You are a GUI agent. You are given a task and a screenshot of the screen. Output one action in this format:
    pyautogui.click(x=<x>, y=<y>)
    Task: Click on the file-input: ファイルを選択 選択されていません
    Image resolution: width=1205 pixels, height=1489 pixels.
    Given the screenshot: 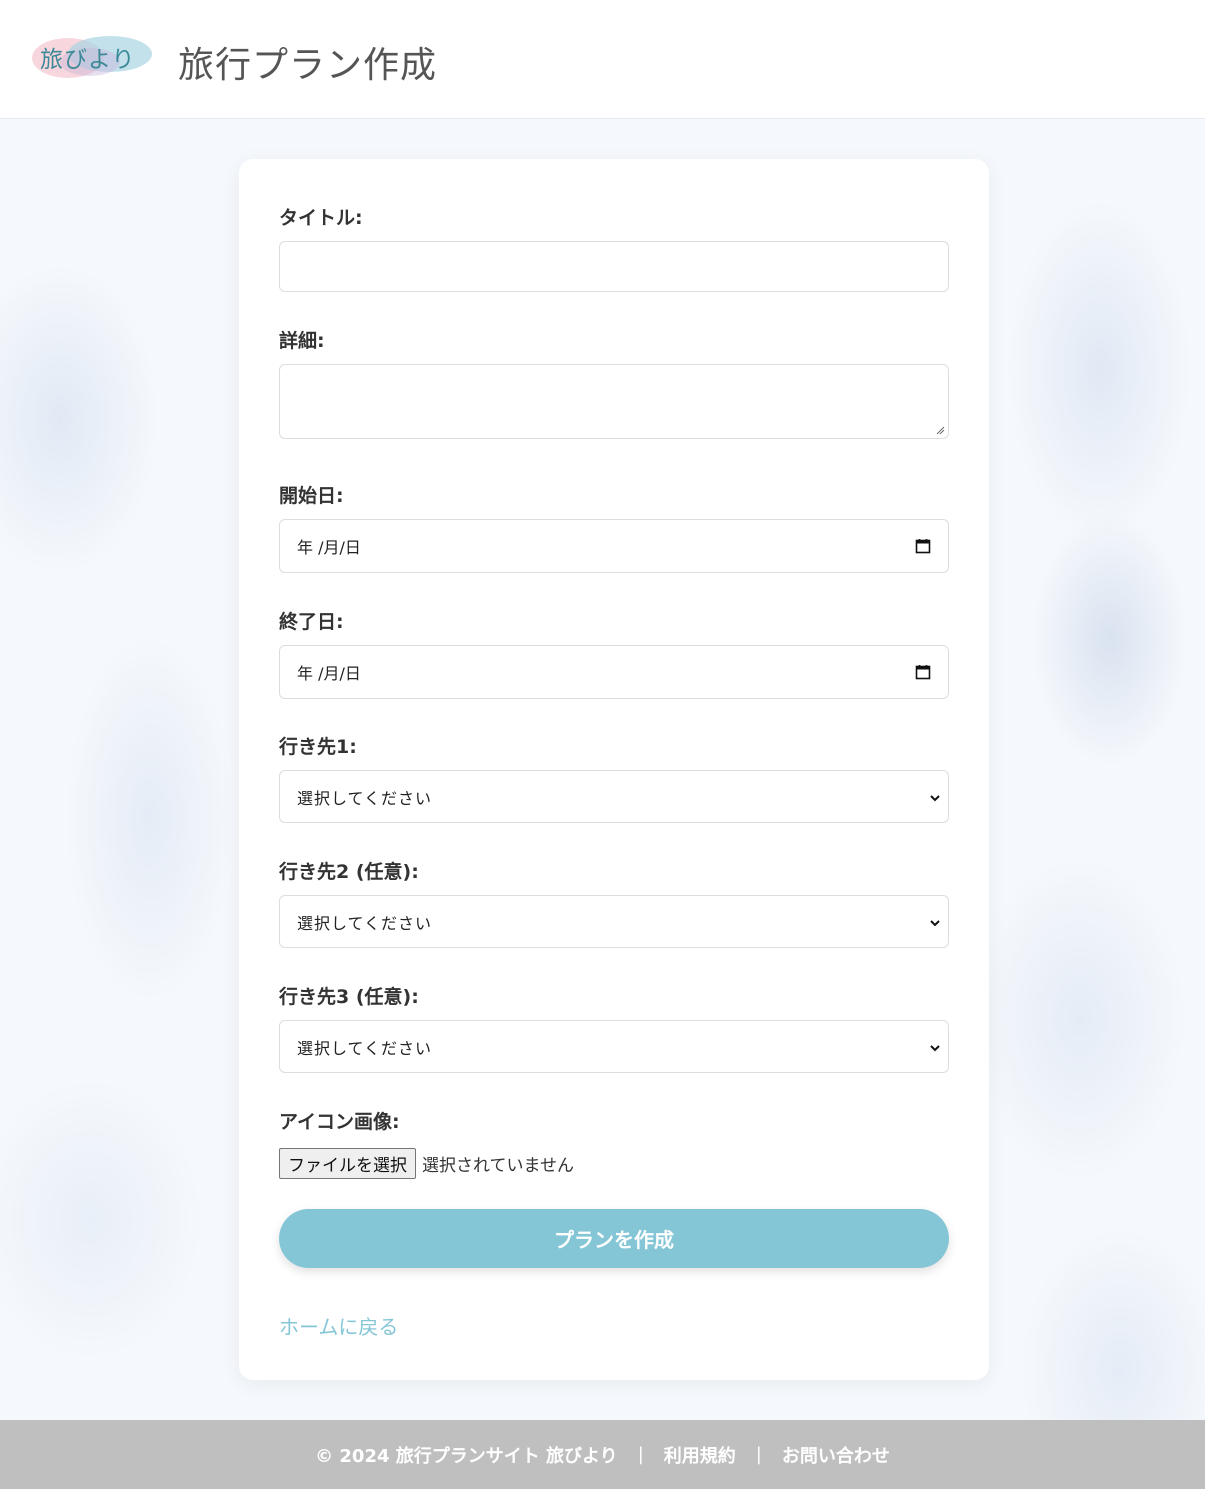 What is the action you would take?
    pyautogui.click(x=426, y=1163)
    